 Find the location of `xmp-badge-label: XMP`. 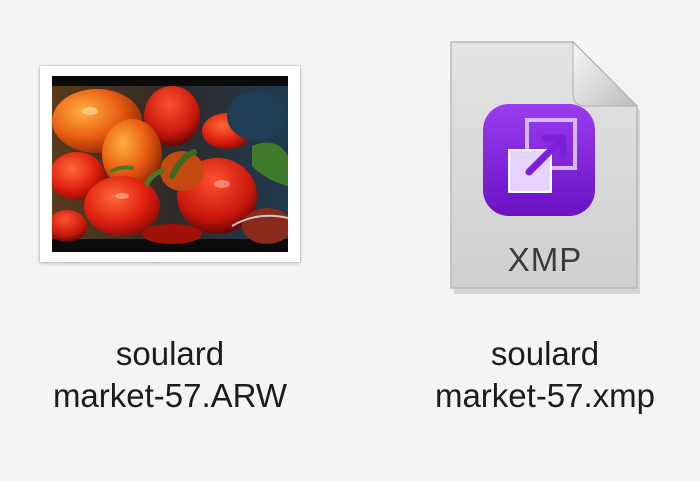

xmp-badge-label: XMP is located at coordinates (545, 259).